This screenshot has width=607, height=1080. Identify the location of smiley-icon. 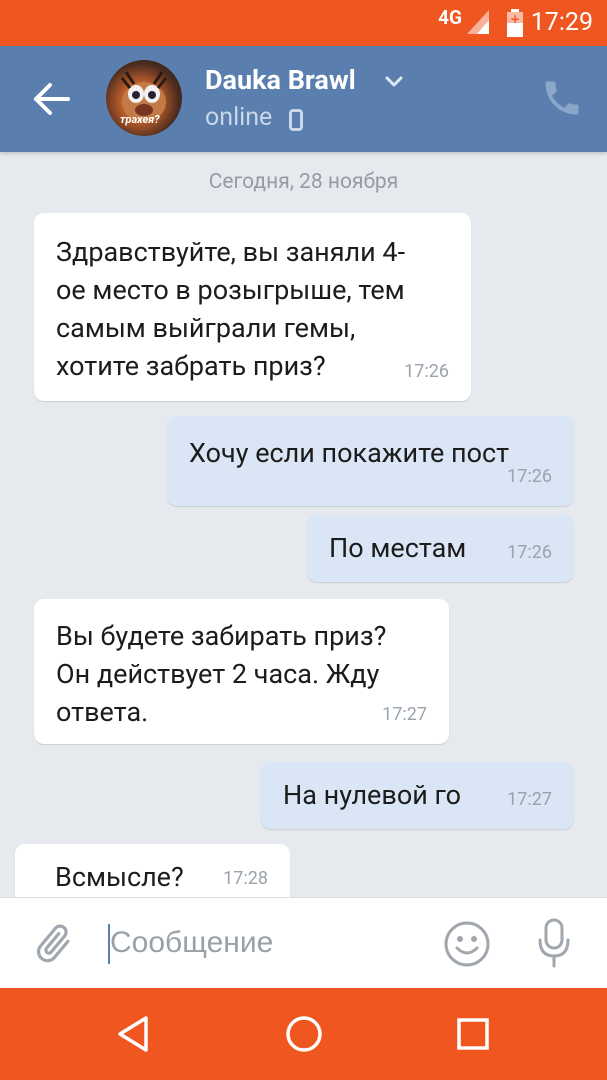
(467, 944).